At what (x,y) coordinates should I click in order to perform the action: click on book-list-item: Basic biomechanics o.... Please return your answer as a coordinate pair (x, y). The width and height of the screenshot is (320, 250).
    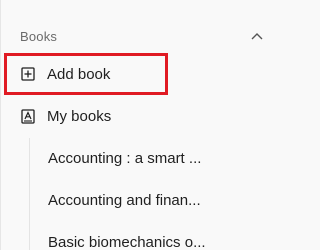
    Looking at the image, I should click on (148, 239).